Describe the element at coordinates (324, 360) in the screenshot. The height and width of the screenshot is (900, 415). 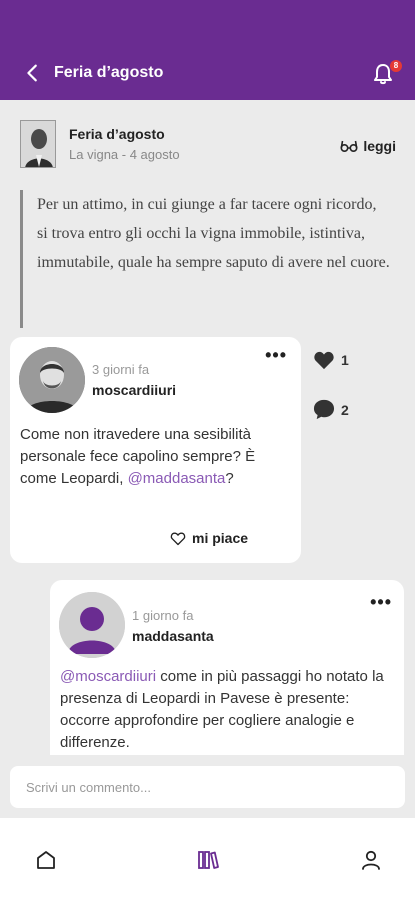
I see `heart-icon` at that location.